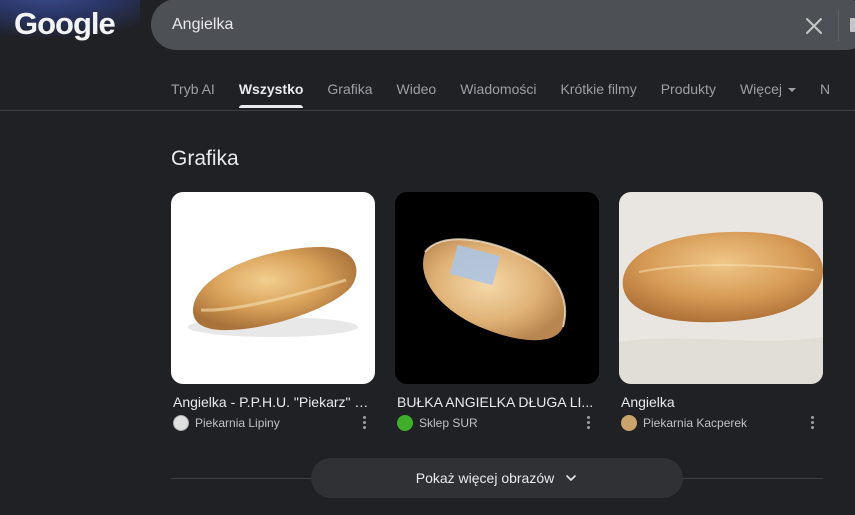 This screenshot has height=515, width=855. I want to click on tab-short-videos: Krótkie filmy, so click(598, 95).